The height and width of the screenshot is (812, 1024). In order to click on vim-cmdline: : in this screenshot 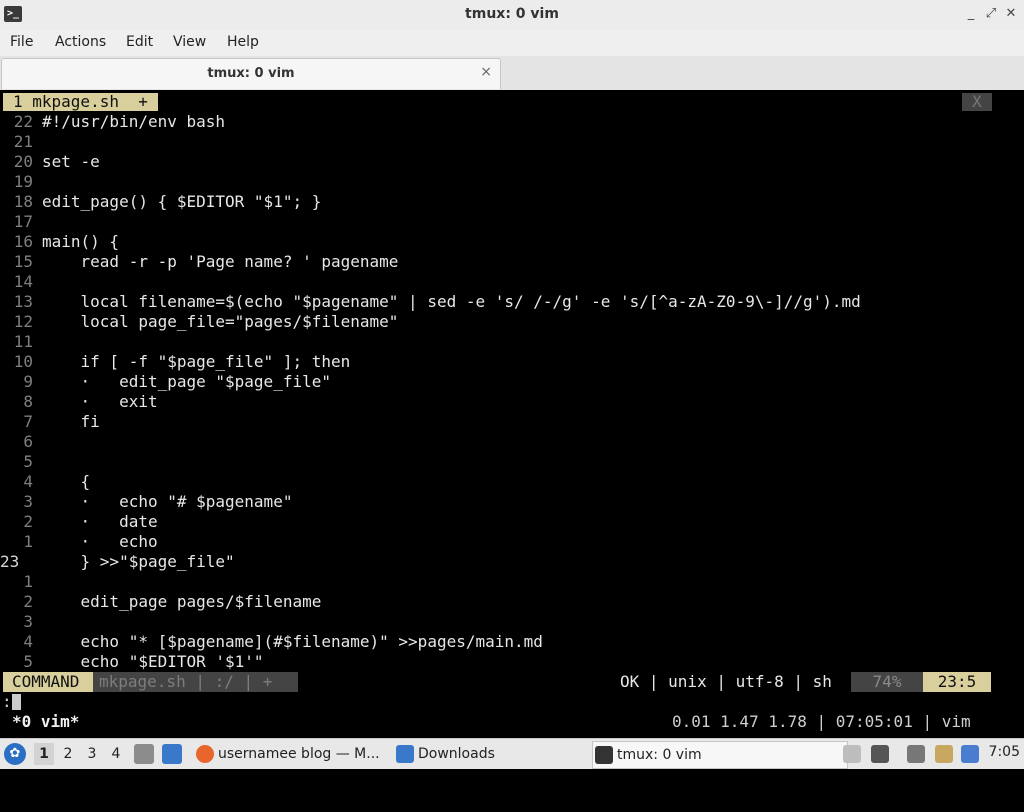, I will do `click(512, 702)`.